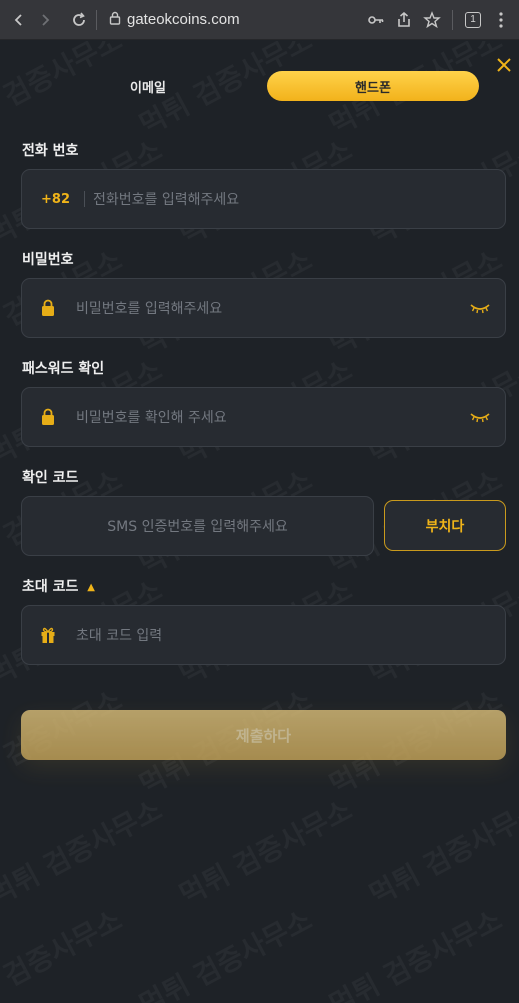 The image size is (519, 1003). I want to click on gift-icon, so click(48, 635).